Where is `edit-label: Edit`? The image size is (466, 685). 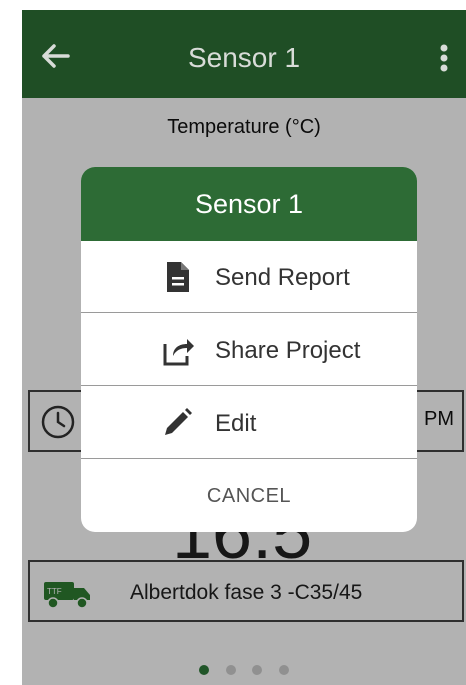
edit-label: Edit is located at coordinates (236, 423).